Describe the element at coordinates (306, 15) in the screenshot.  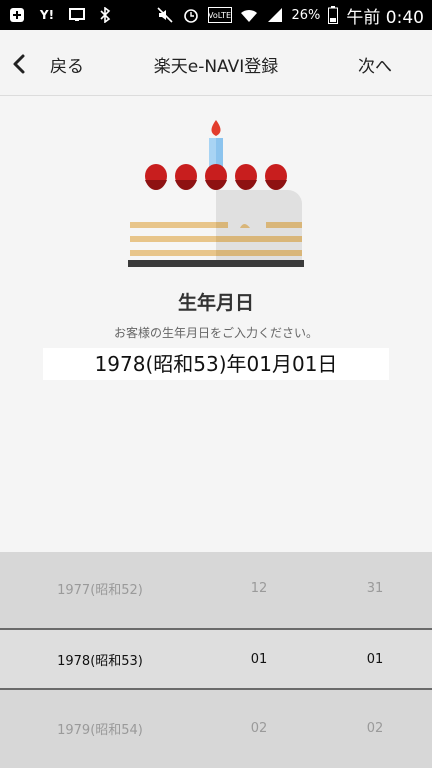
I see `battery-percent: 26%` at that location.